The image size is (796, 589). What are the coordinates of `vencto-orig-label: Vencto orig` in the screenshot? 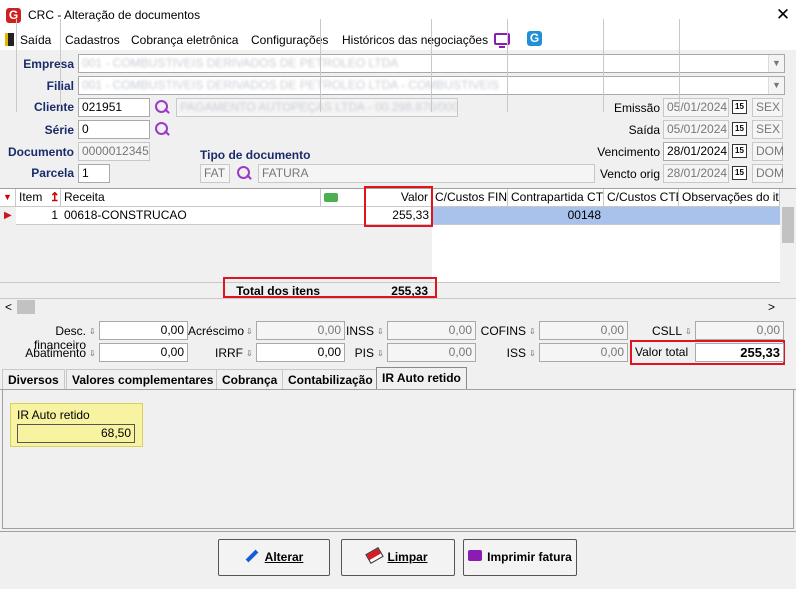 It's located at (629, 174).